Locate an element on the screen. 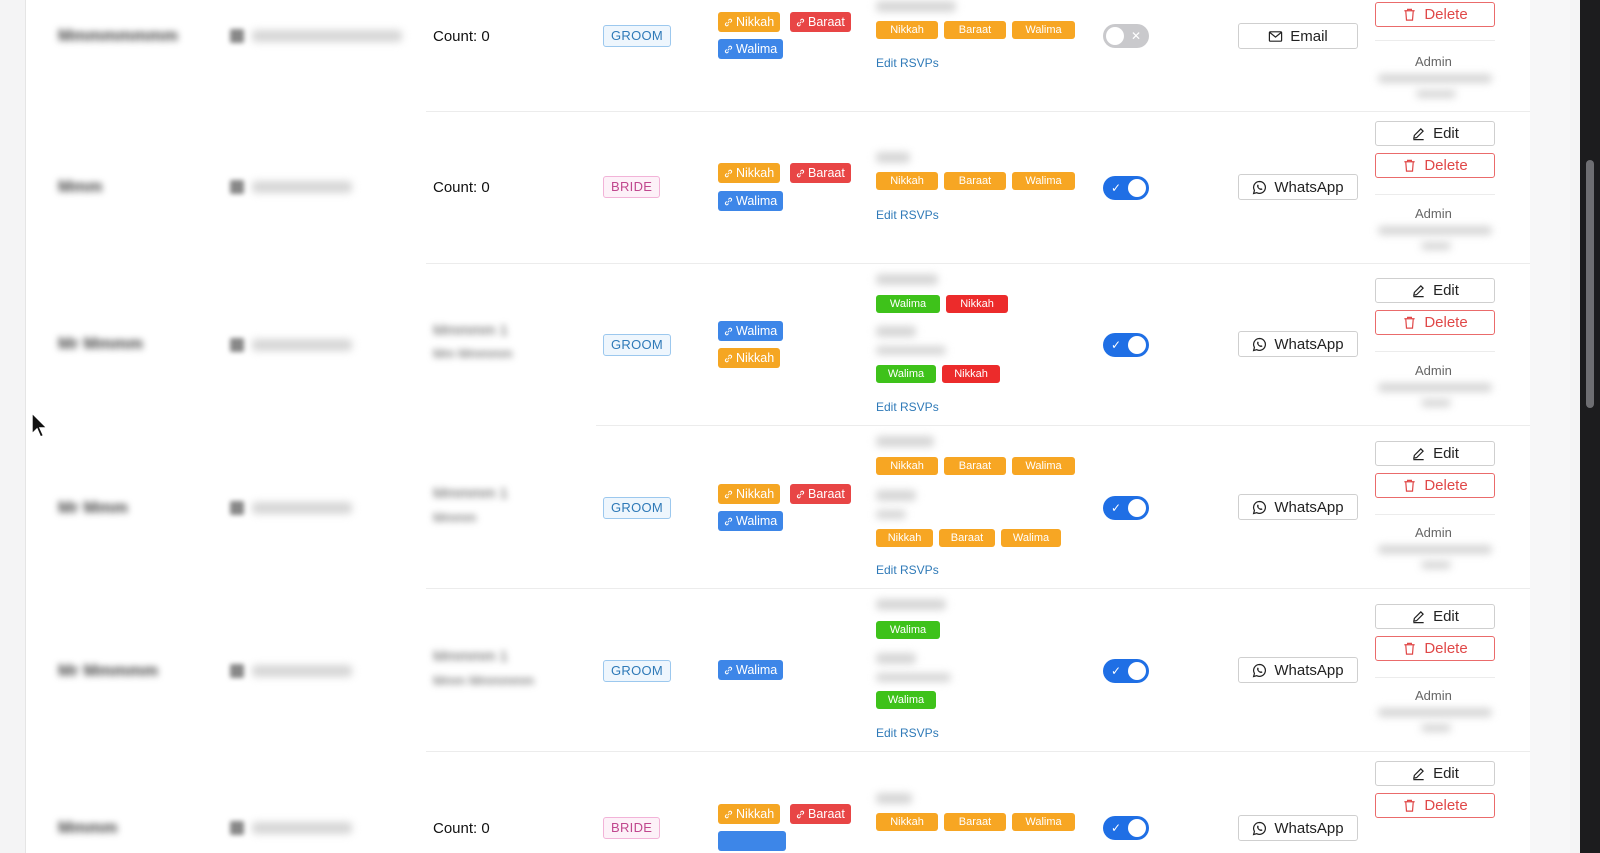 This screenshot has width=1600, height=853. group-name-redacted: Mmmmm 1 is located at coordinates (470, 493).